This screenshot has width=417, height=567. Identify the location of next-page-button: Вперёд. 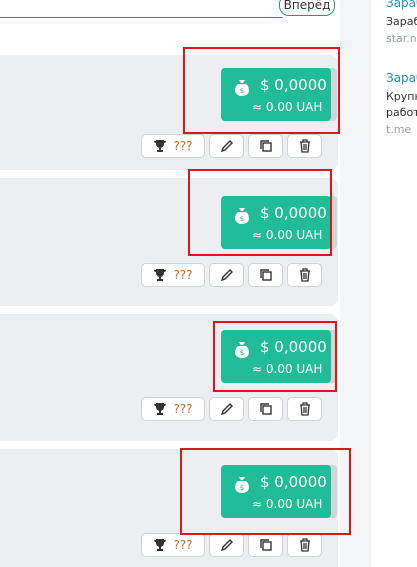
(307, 8).